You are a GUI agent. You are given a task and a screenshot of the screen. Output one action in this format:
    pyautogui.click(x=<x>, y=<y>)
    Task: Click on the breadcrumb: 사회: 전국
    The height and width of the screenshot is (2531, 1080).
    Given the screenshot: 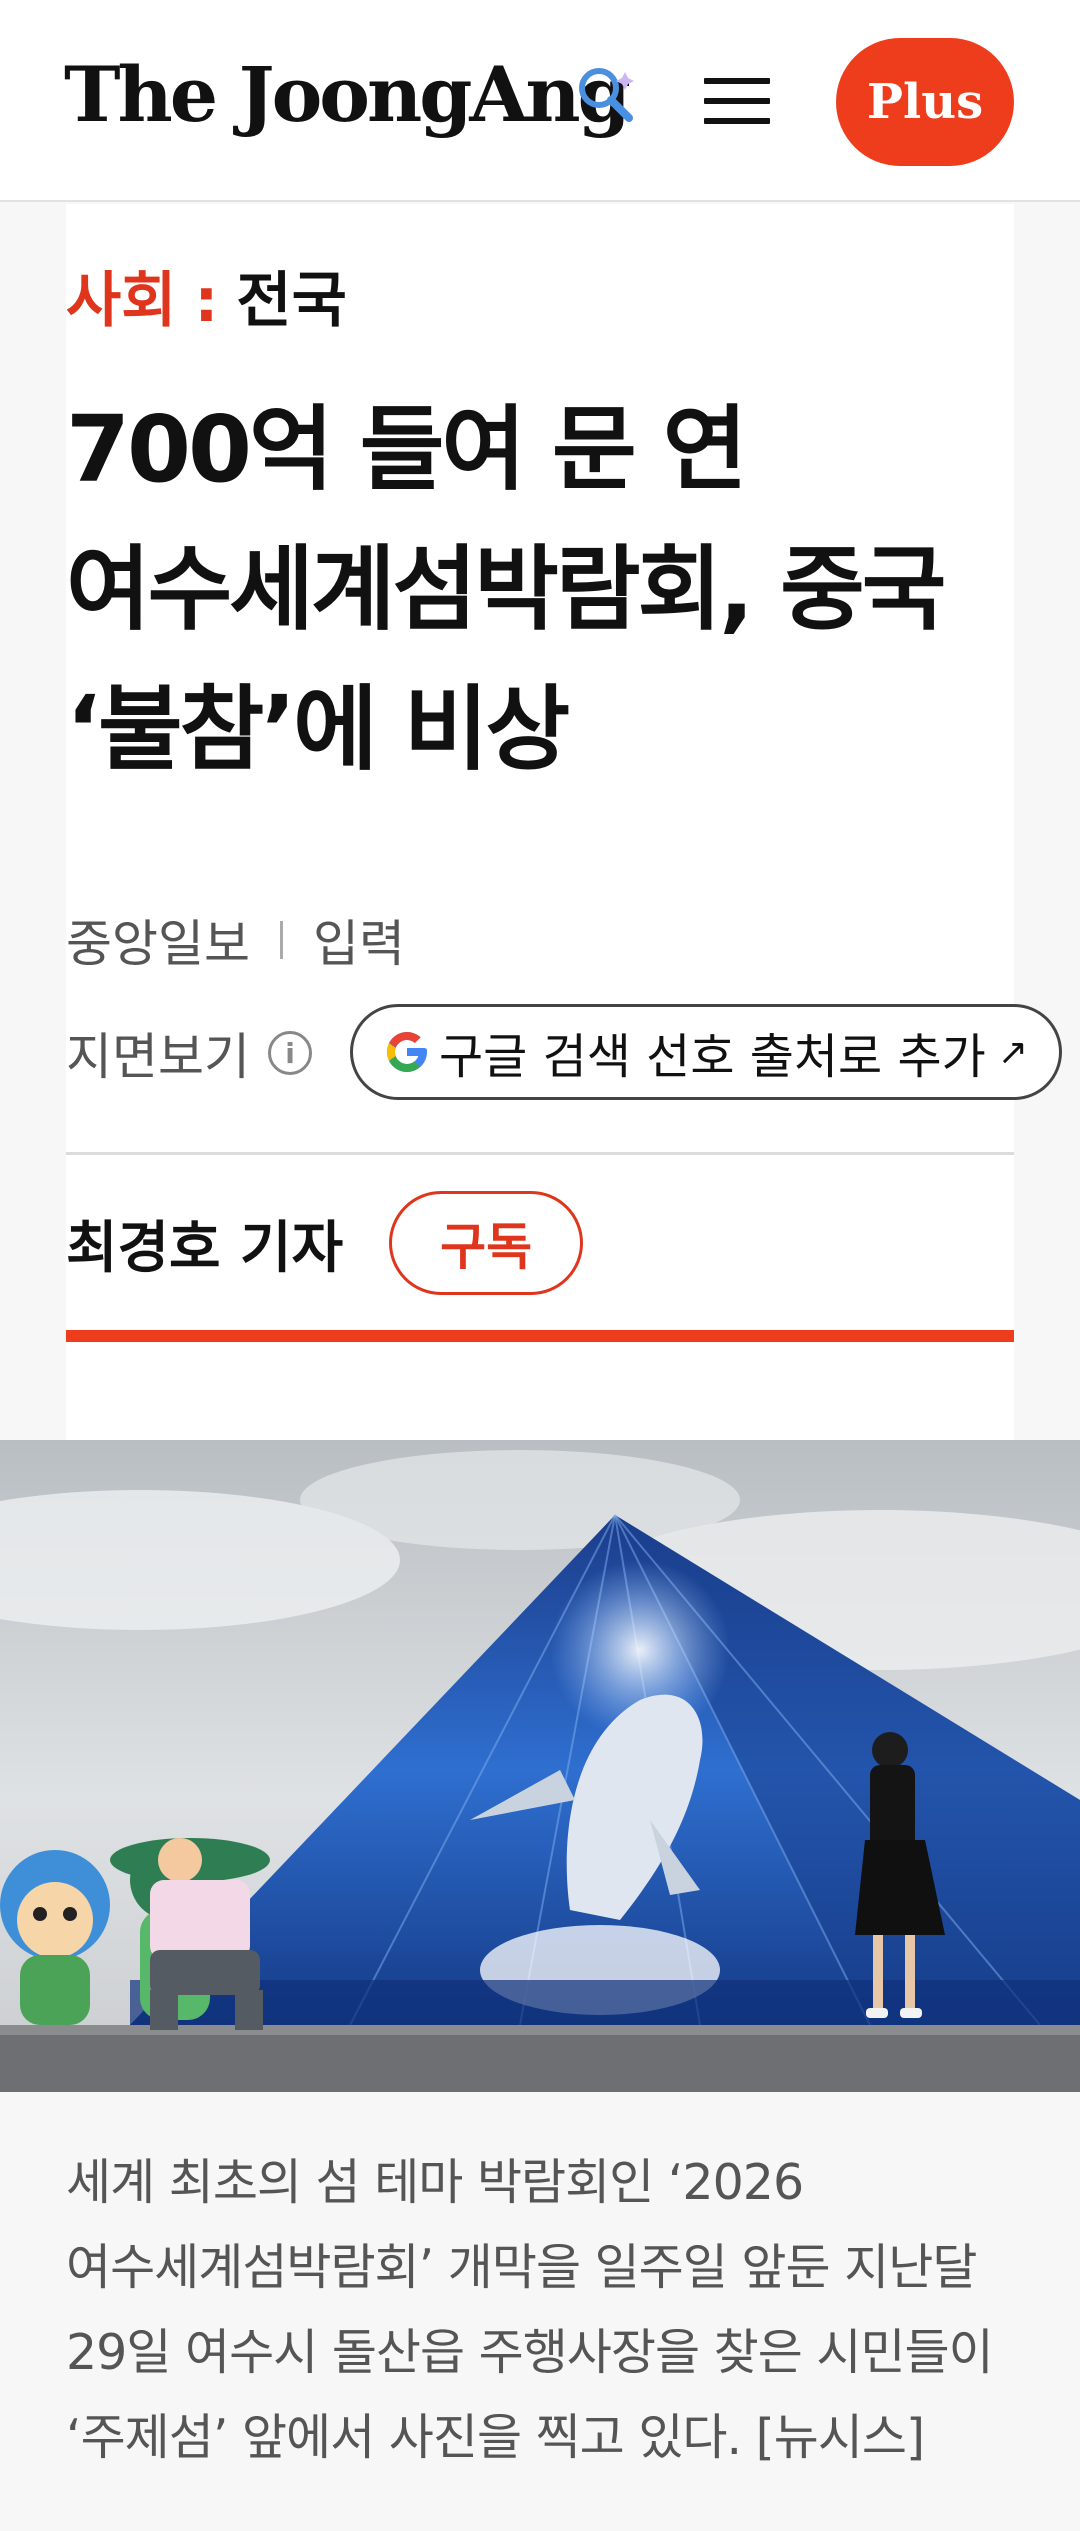 What is the action you would take?
    pyautogui.click(x=206, y=295)
    